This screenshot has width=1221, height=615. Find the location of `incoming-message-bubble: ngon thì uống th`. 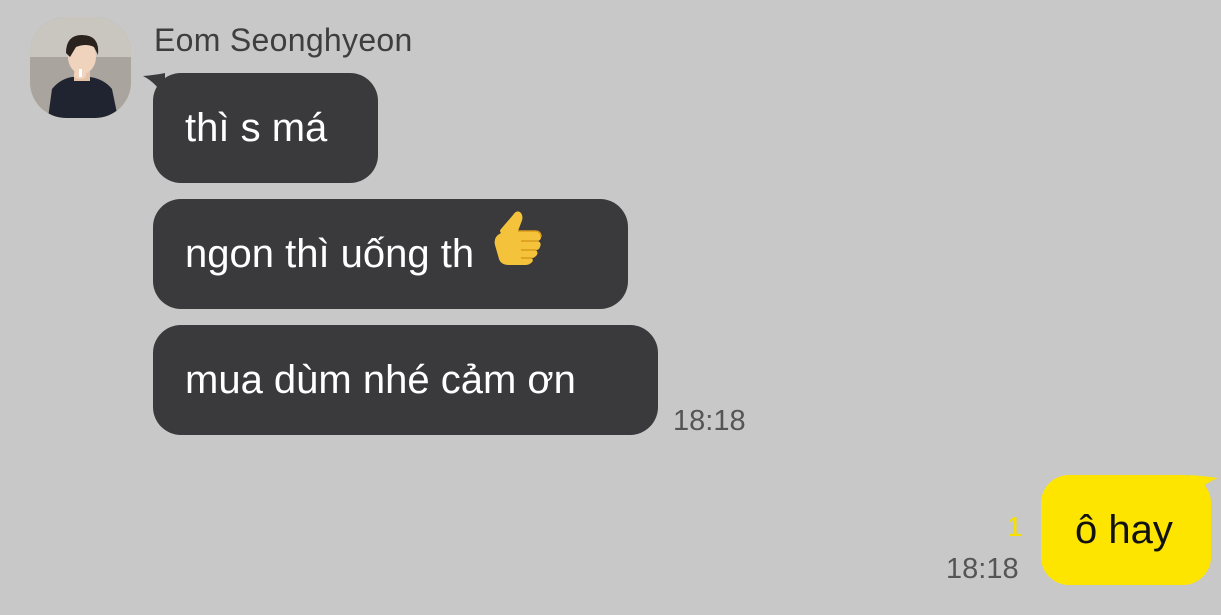

incoming-message-bubble: ngon thì uống th is located at coordinates (390, 254).